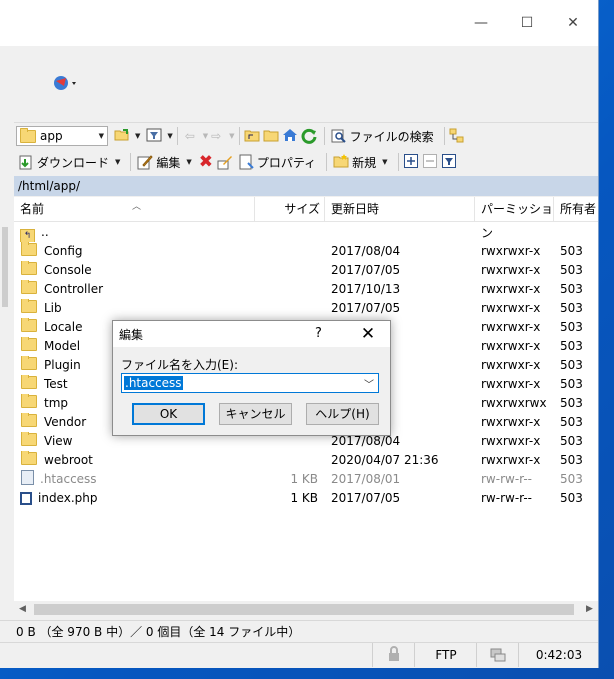  What do you see at coordinates (306, 270) in the screenshot?
I see `table-row: Console 2017/07/05 rwxrwxr-x 503` at bounding box center [306, 270].